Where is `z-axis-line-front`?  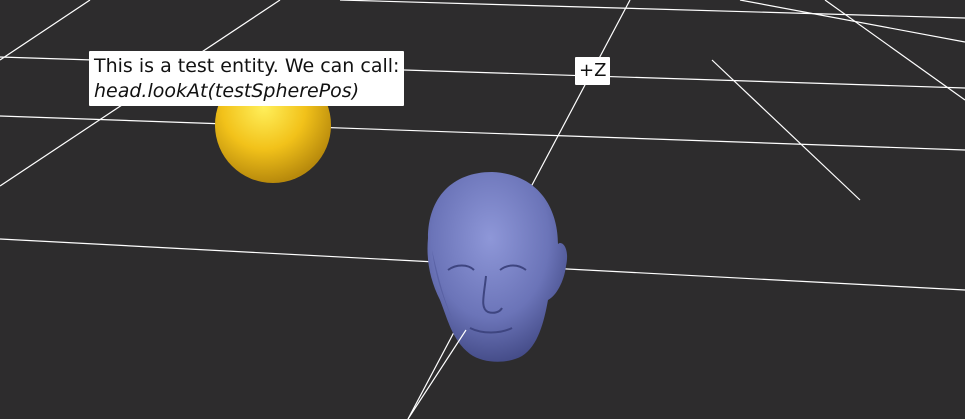
z-axis-line-front is located at coordinates (437, 374).